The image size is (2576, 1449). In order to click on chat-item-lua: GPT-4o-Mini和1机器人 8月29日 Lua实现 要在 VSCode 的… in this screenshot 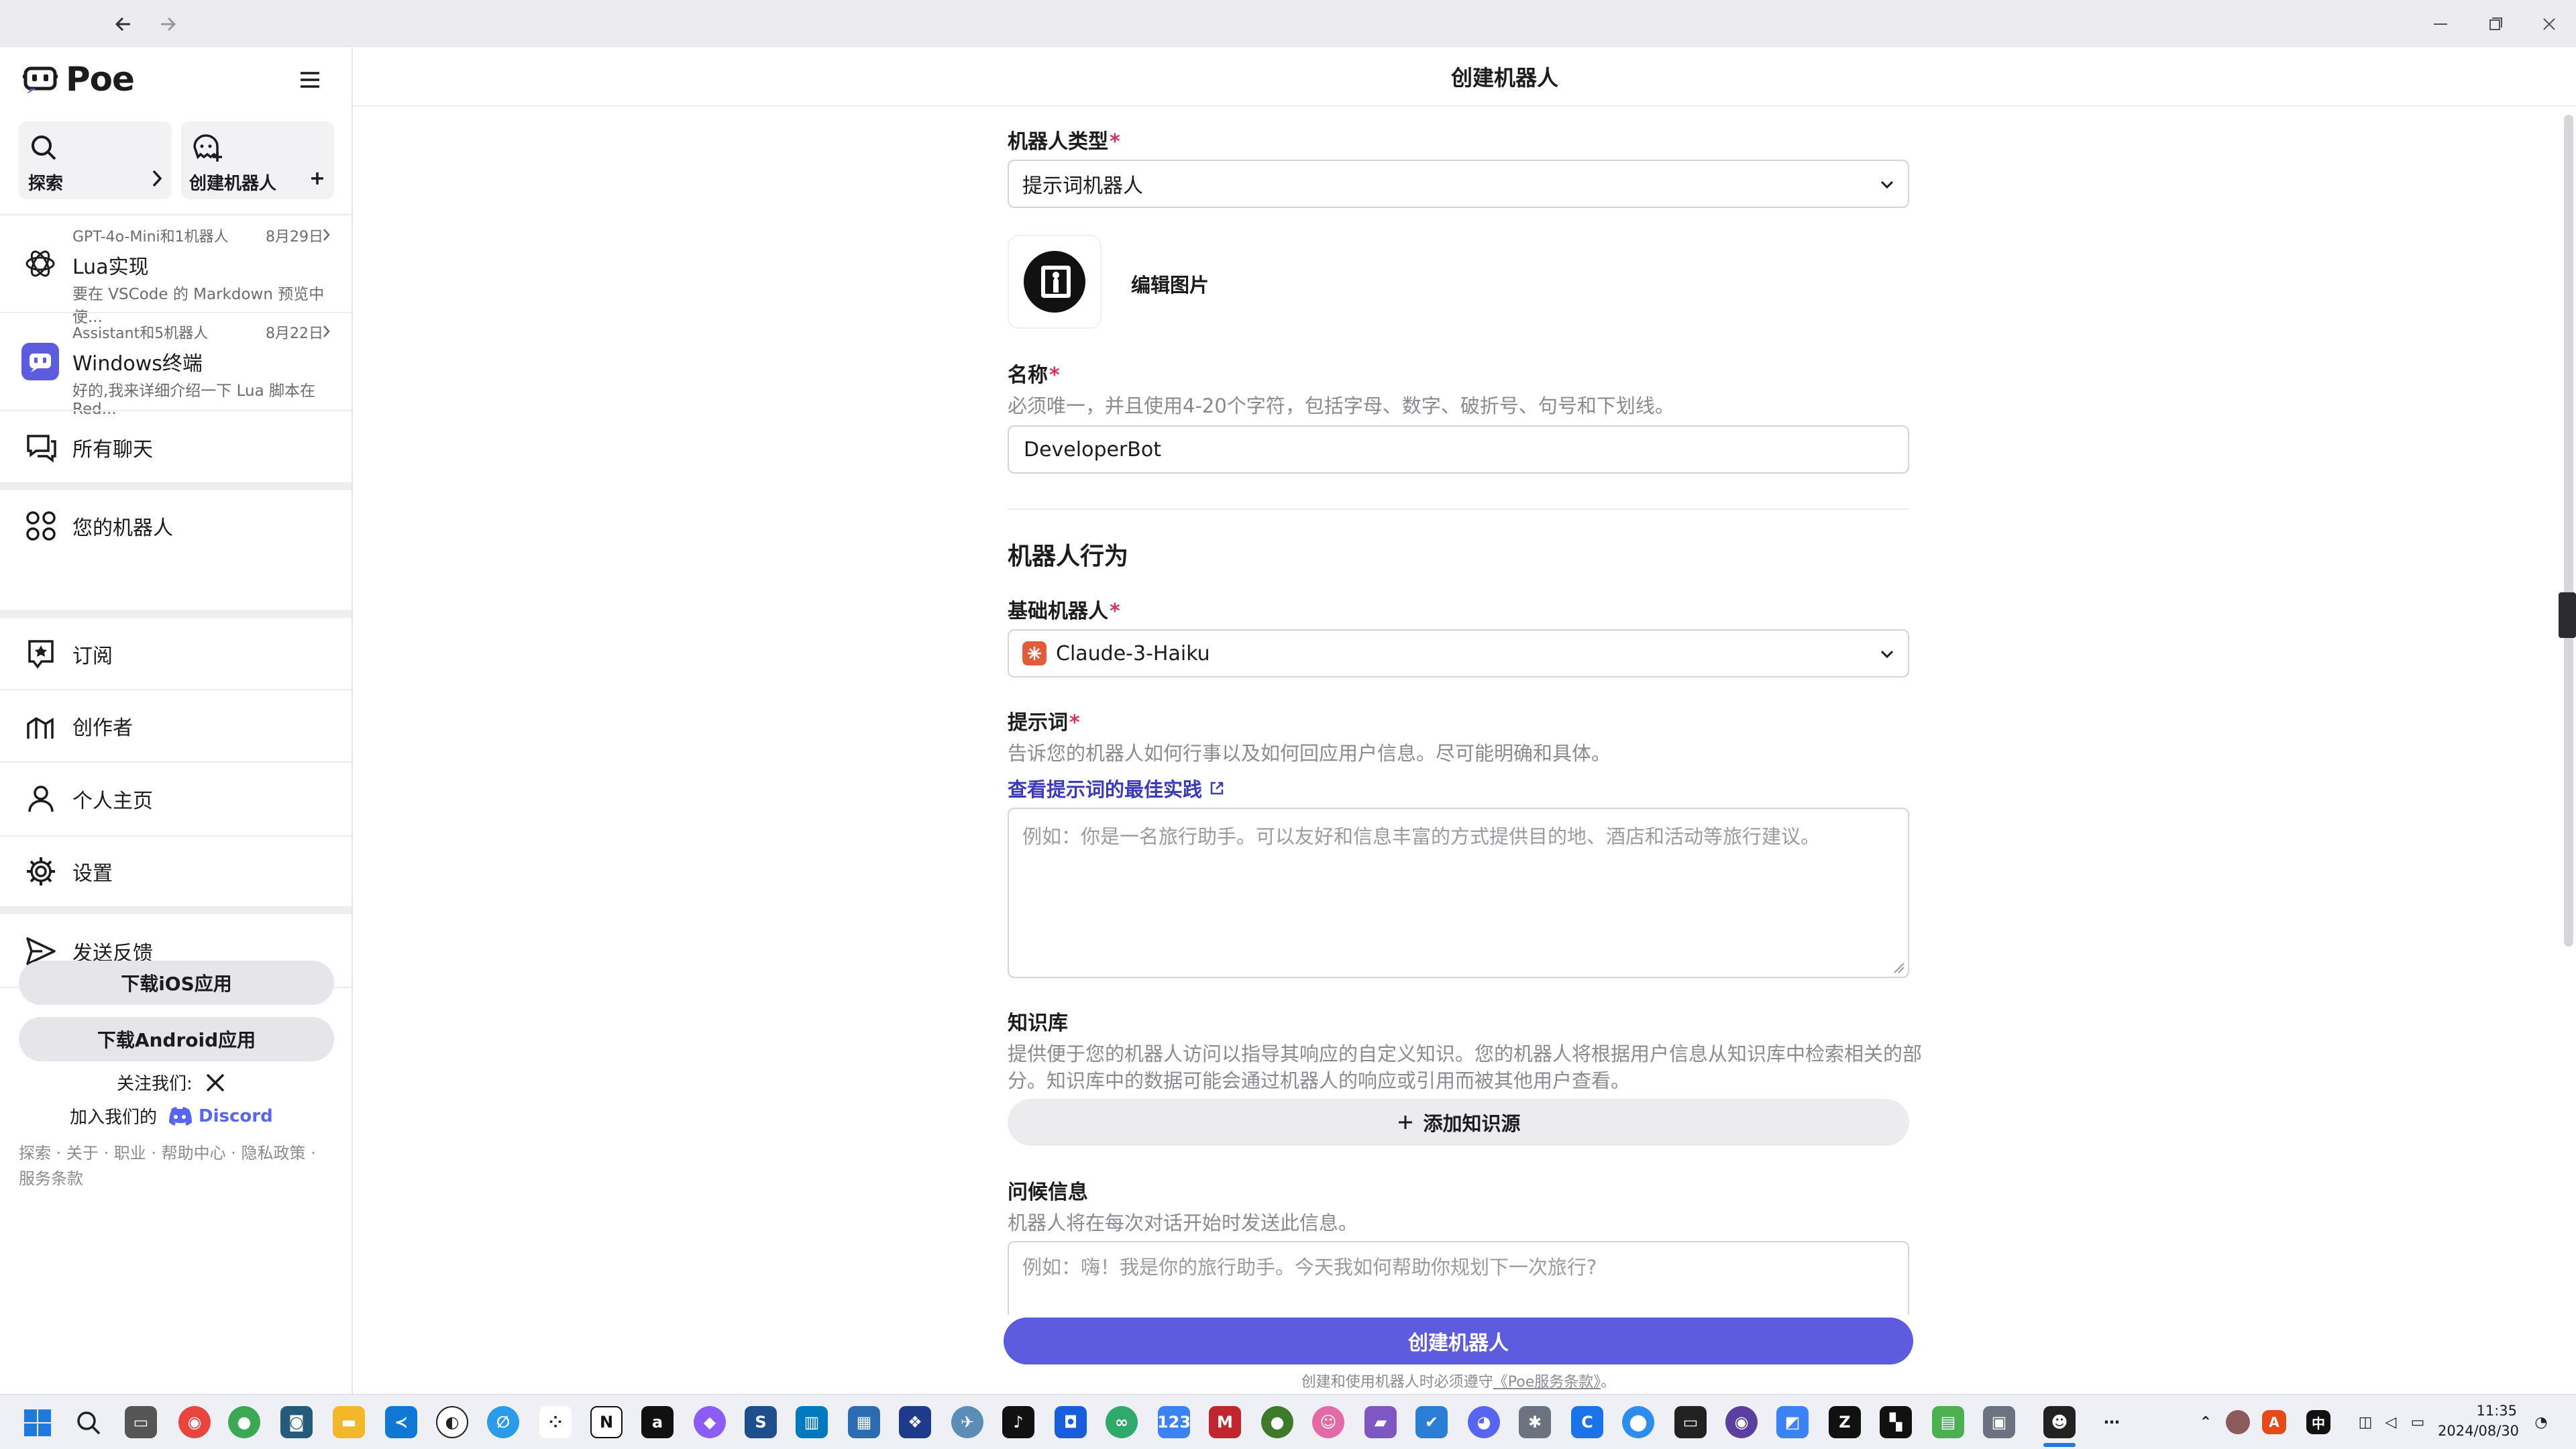, I will do `click(176, 270)`.